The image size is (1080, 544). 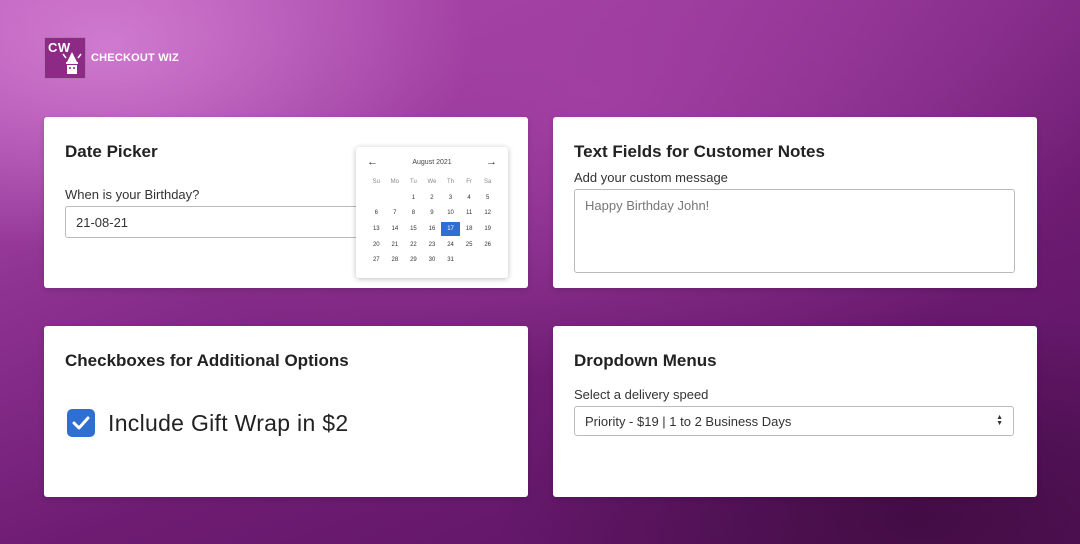 What do you see at coordinates (376, 229) in the screenshot?
I see `calendar-day: 13` at bounding box center [376, 229].